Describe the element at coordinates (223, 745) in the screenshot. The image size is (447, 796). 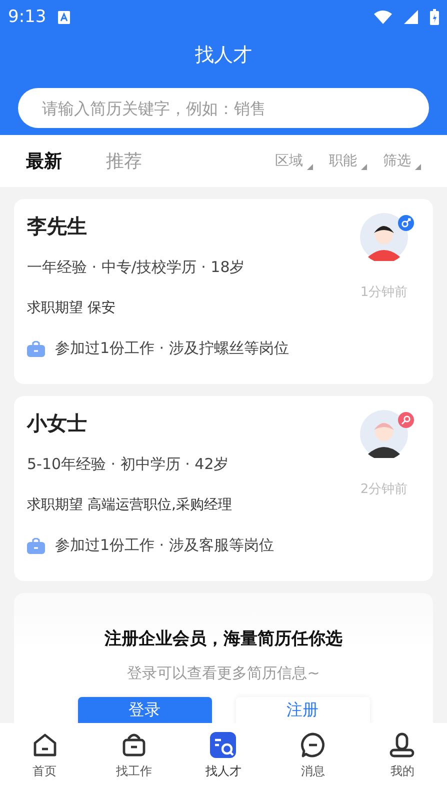
I see `resume-search-icon` at that location.